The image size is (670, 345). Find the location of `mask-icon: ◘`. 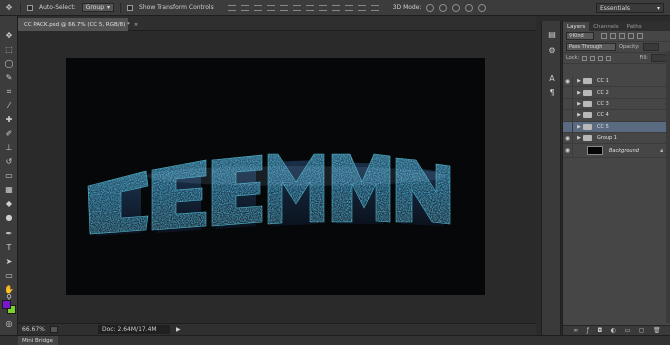

mask-icon: ◘ is located at coordinates (599, 330).